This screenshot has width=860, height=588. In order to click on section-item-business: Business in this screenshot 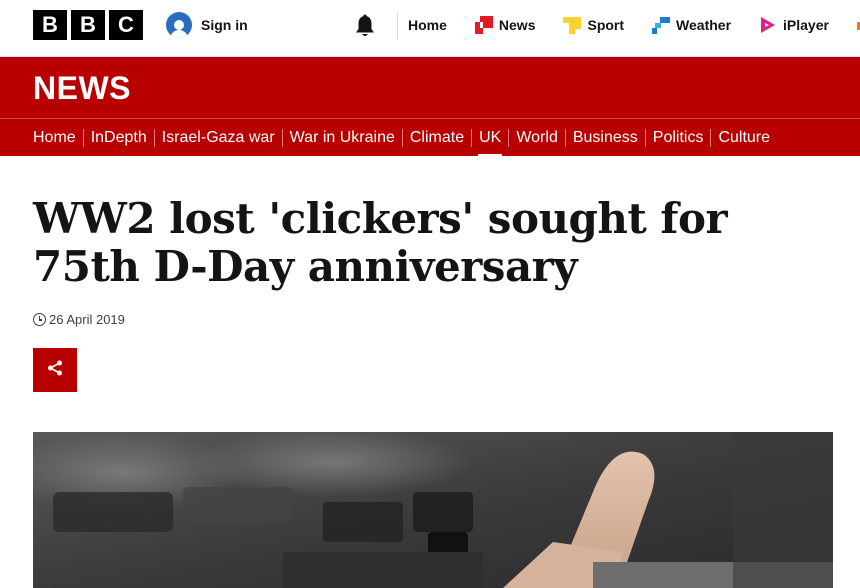, I will do `click(604, 138)`.